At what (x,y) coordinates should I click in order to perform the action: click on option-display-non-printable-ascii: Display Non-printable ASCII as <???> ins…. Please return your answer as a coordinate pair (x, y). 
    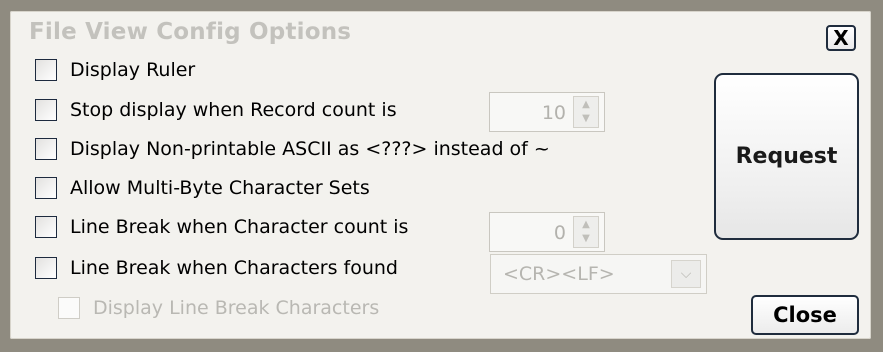
    Looking at the image, I should click on (292, 149).